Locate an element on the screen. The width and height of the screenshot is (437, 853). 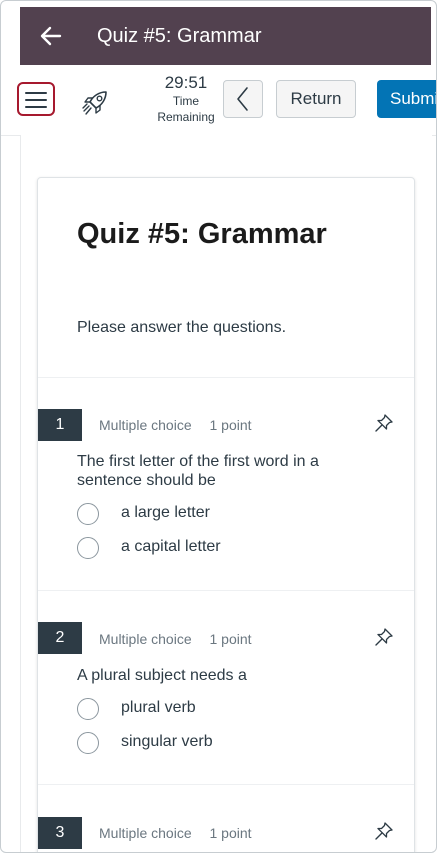
answer-label: a capital letter is located at coordinates (171, 546).